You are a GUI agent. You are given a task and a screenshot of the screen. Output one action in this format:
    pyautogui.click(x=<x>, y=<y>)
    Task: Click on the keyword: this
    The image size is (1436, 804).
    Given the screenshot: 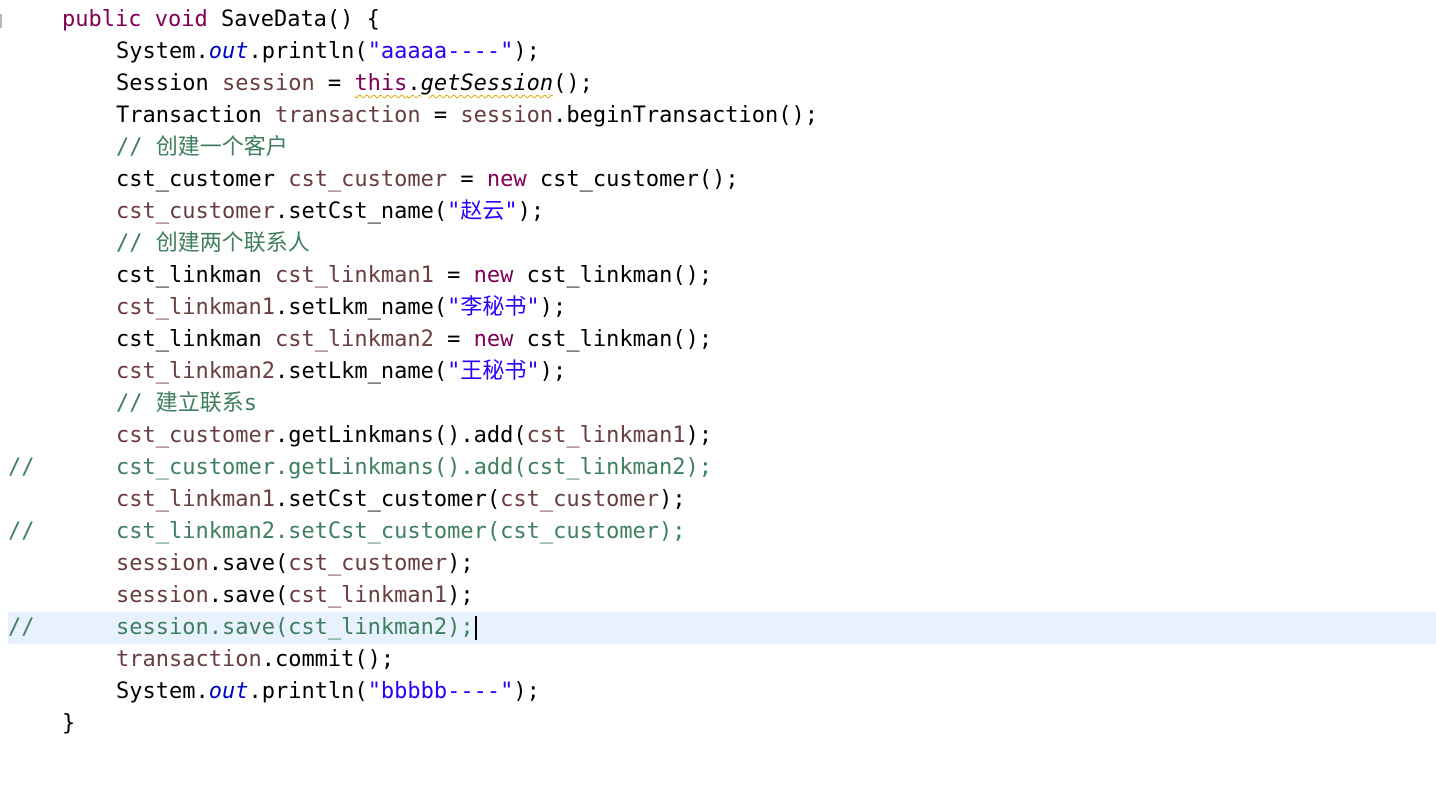 What is the action you would take?
    pyautogui.click(x=381, y=83)
    